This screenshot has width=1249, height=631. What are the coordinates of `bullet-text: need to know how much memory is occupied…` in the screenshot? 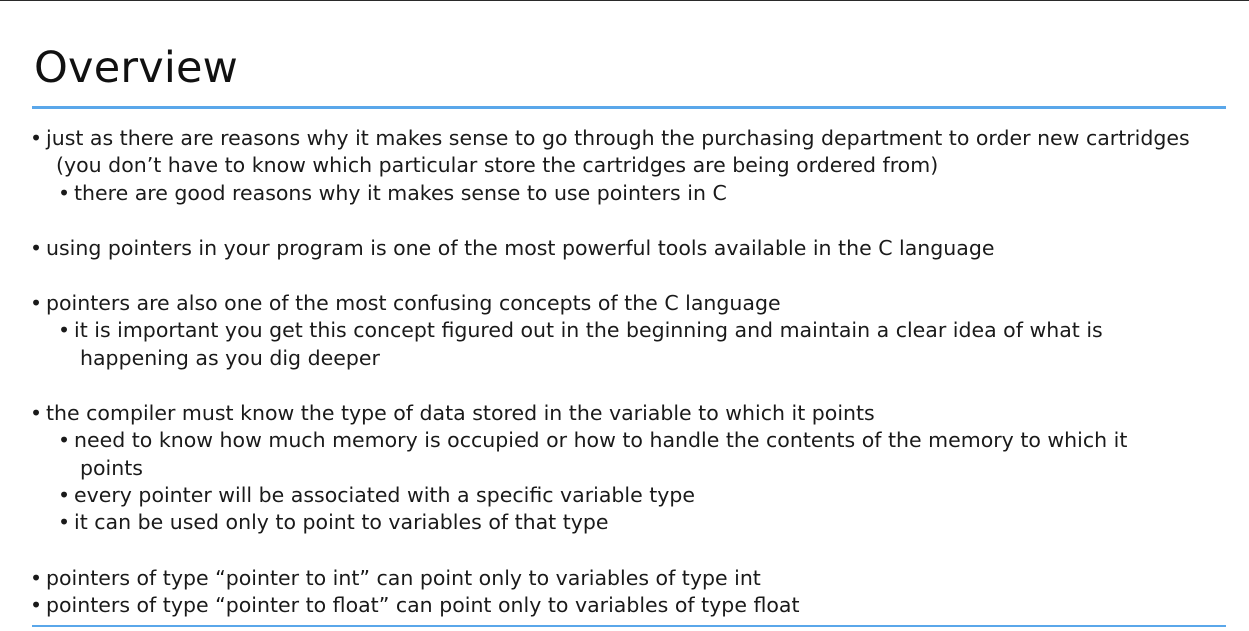 It's located at (601, 440).